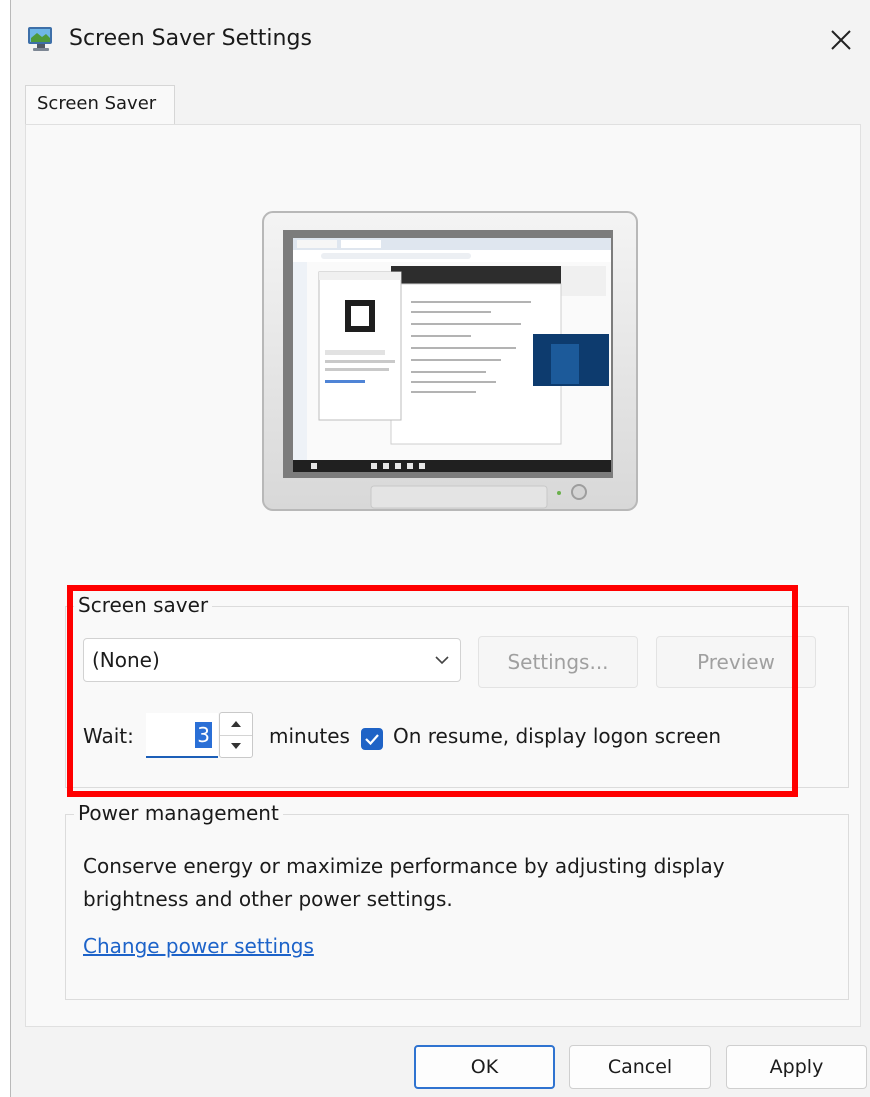  I want to click on monitor-preview, so click(450, 361).